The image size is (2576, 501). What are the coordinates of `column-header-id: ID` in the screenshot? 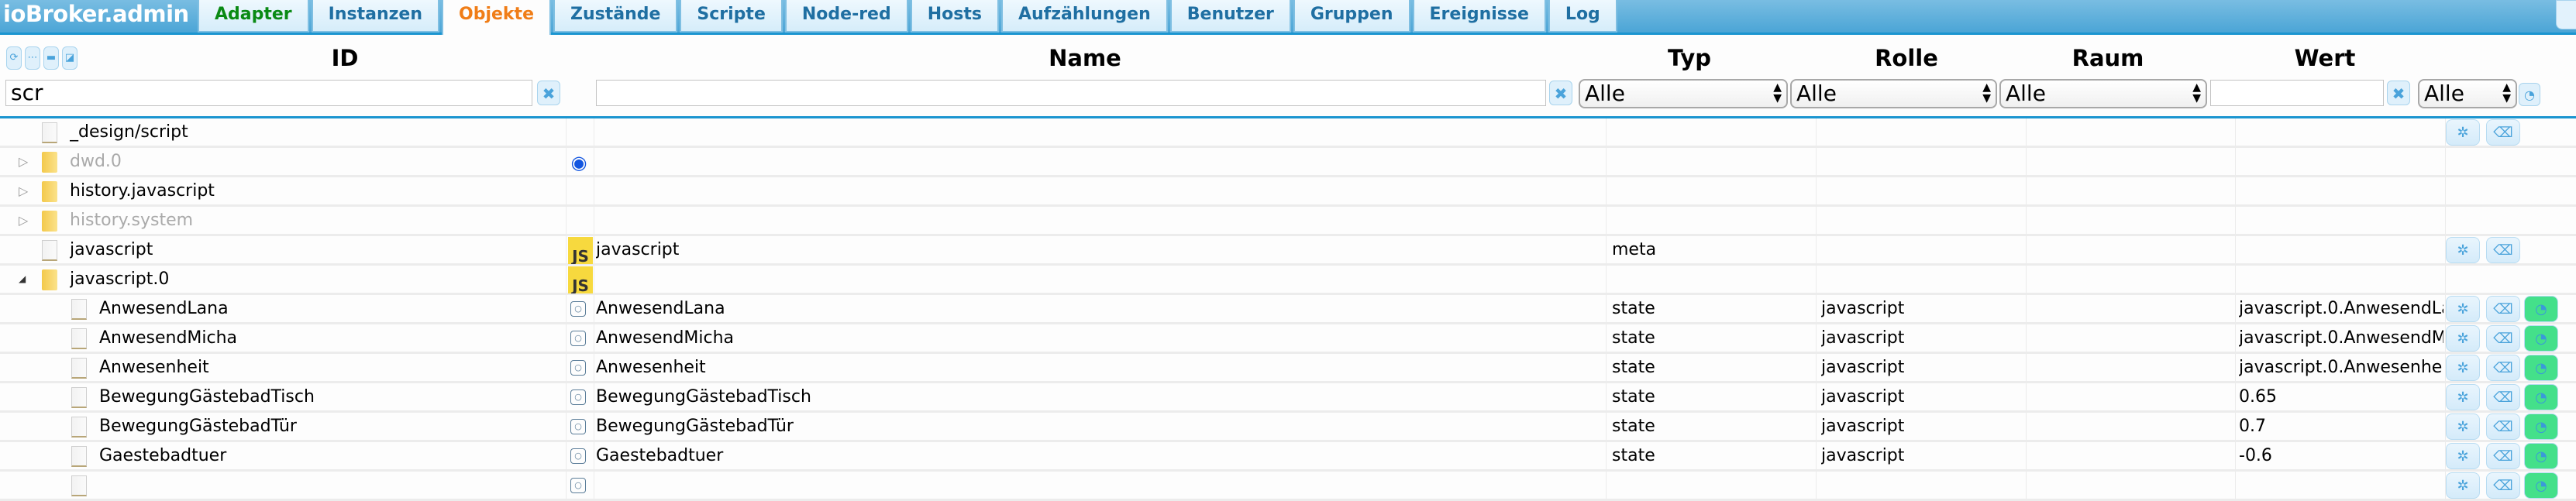 It's located at (344, 58).